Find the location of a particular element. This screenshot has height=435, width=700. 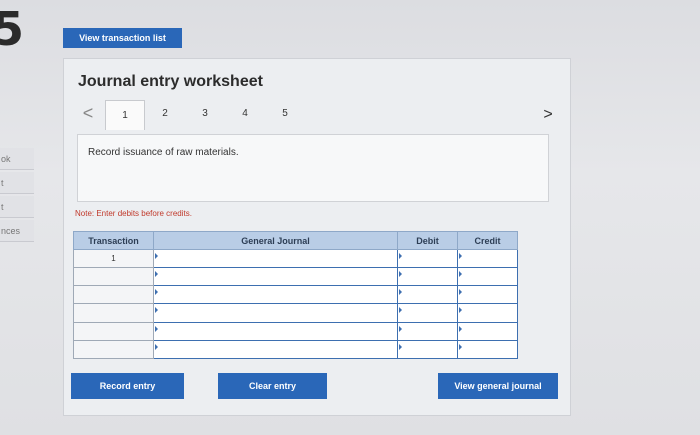

record-entry-button: Record entry is located at coordinates (127, 386).